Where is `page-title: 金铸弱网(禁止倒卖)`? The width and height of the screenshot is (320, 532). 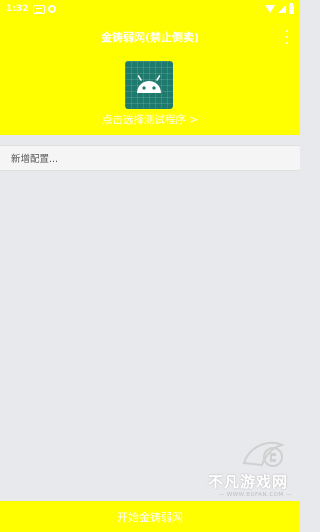
page-title: 金铸弱网(禁止倒卖) is located at coordinates (150, 37).